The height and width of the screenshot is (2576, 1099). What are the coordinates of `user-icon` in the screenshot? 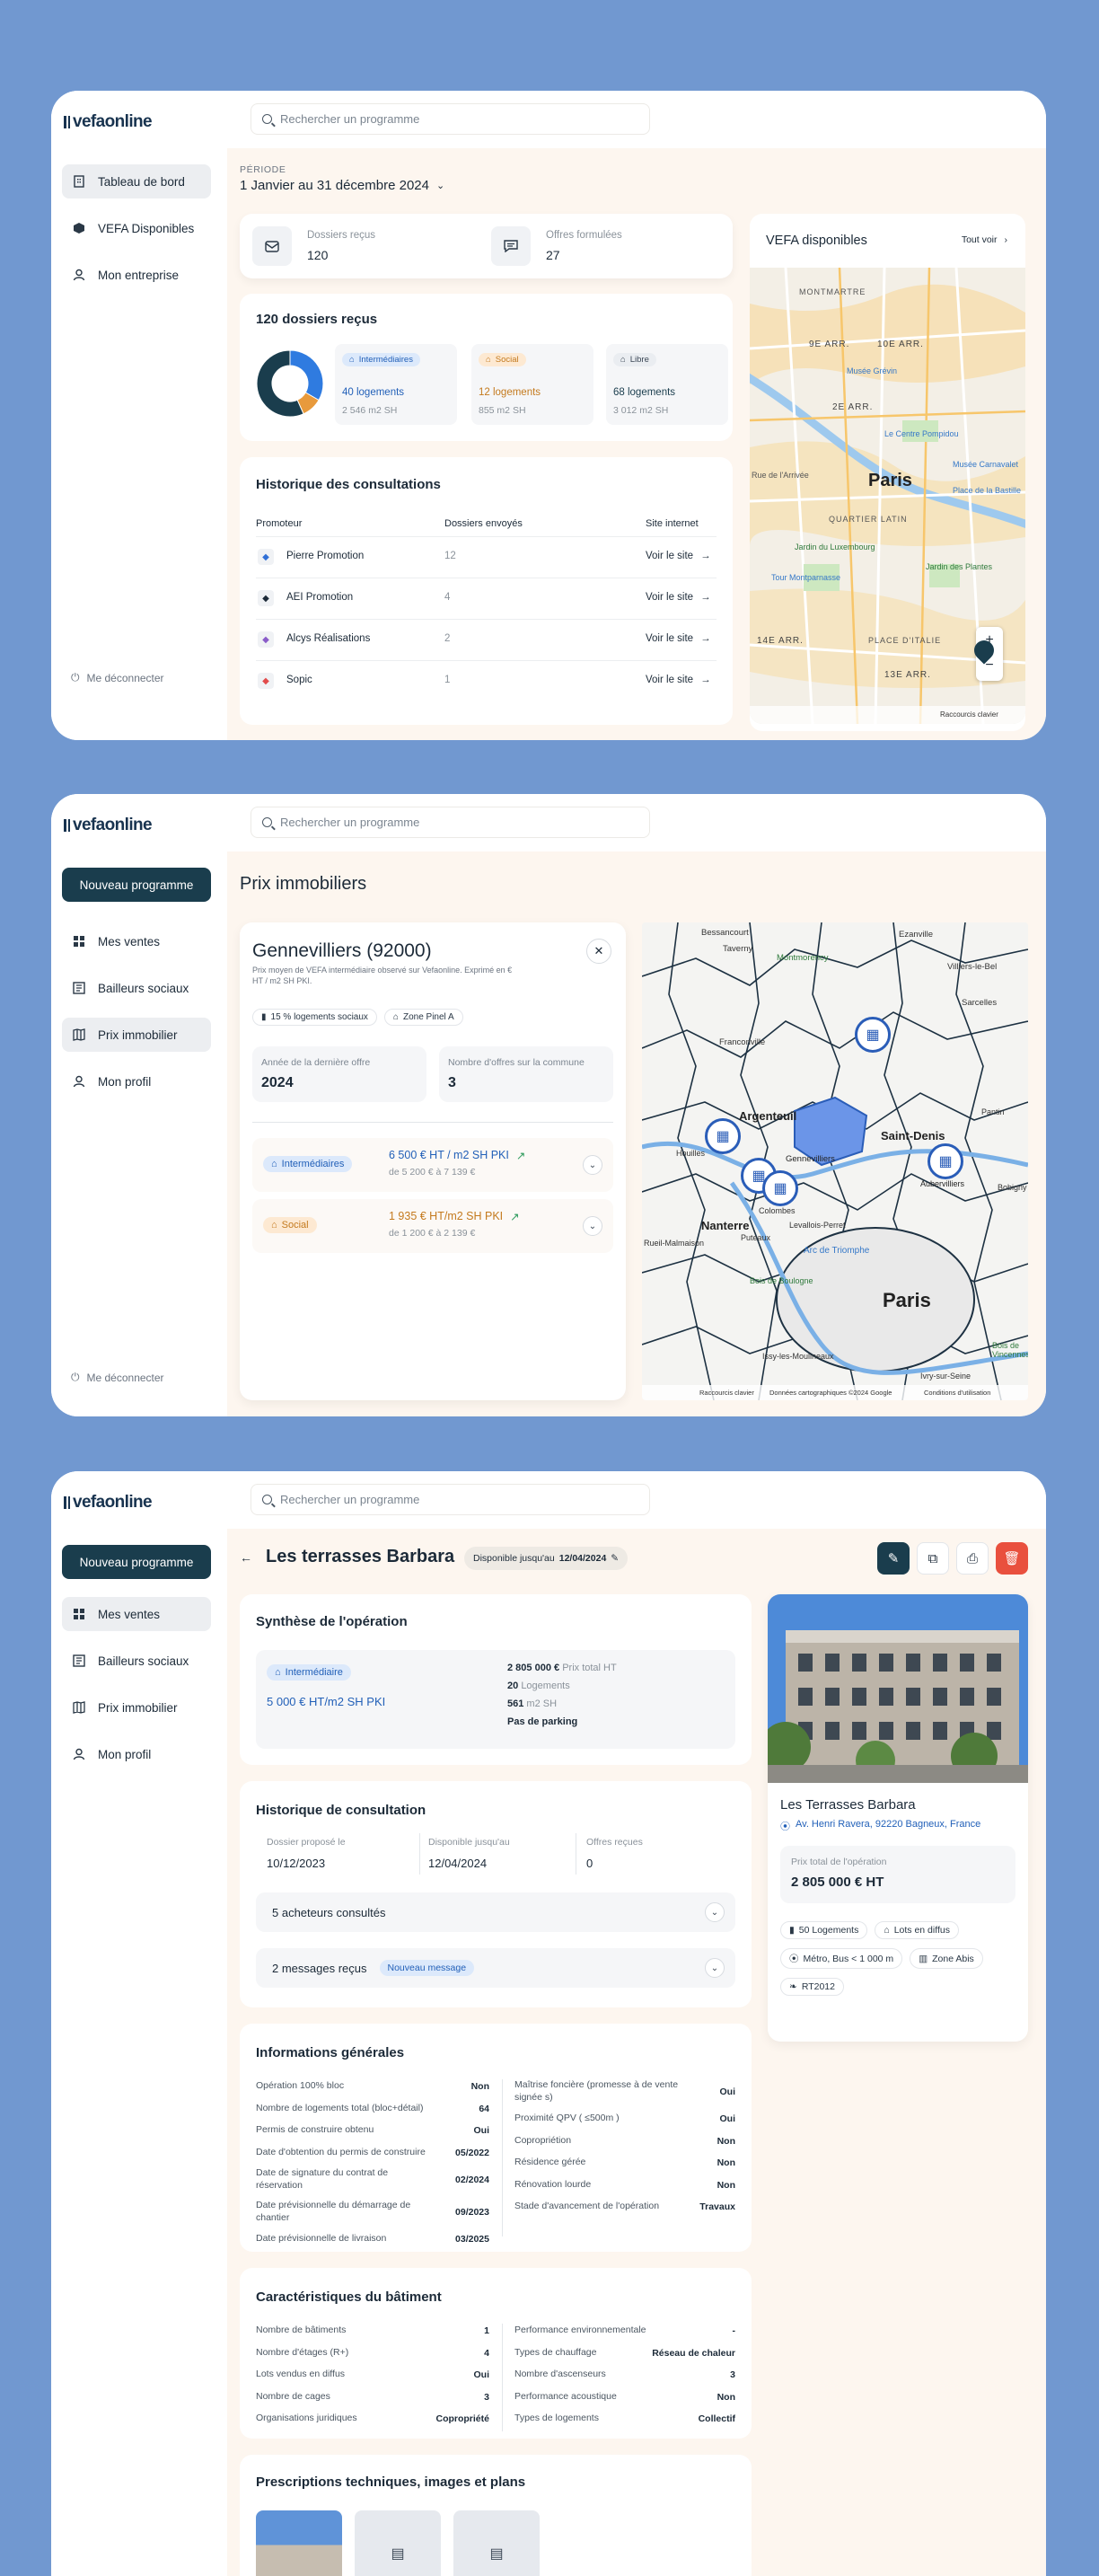 It's located at (79, 1081).